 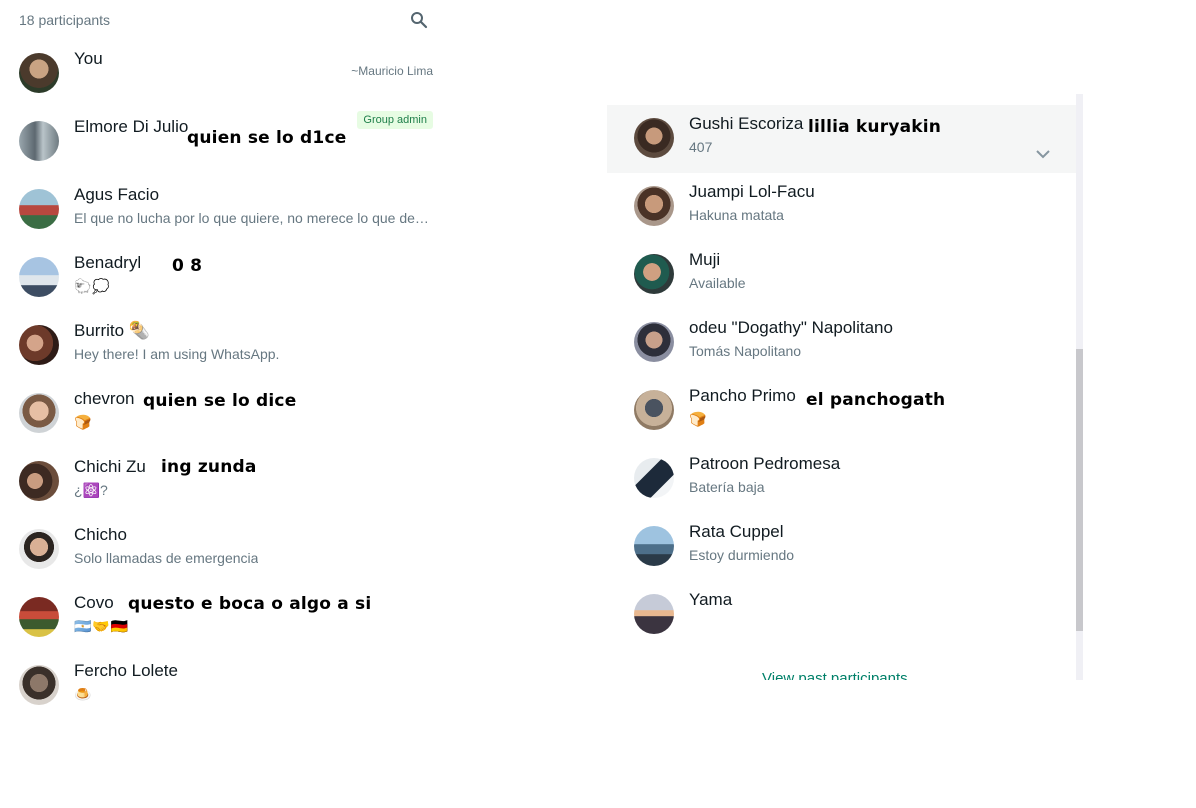 What do you see at coordinates (395, 120) in the screenshot?
I see `group-admin-badge: Group admin` at bounding box center [395, 120].